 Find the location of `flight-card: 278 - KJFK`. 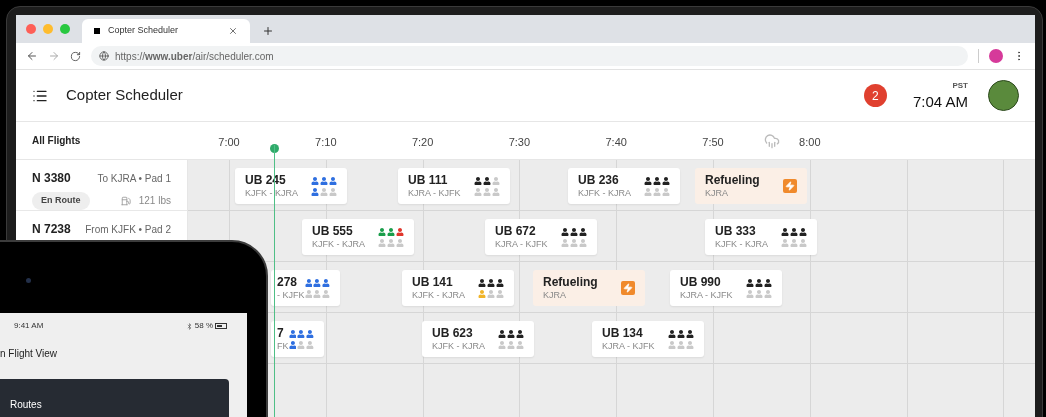

flight-card: 278 - KJFK is located at coordinates (305, 288).